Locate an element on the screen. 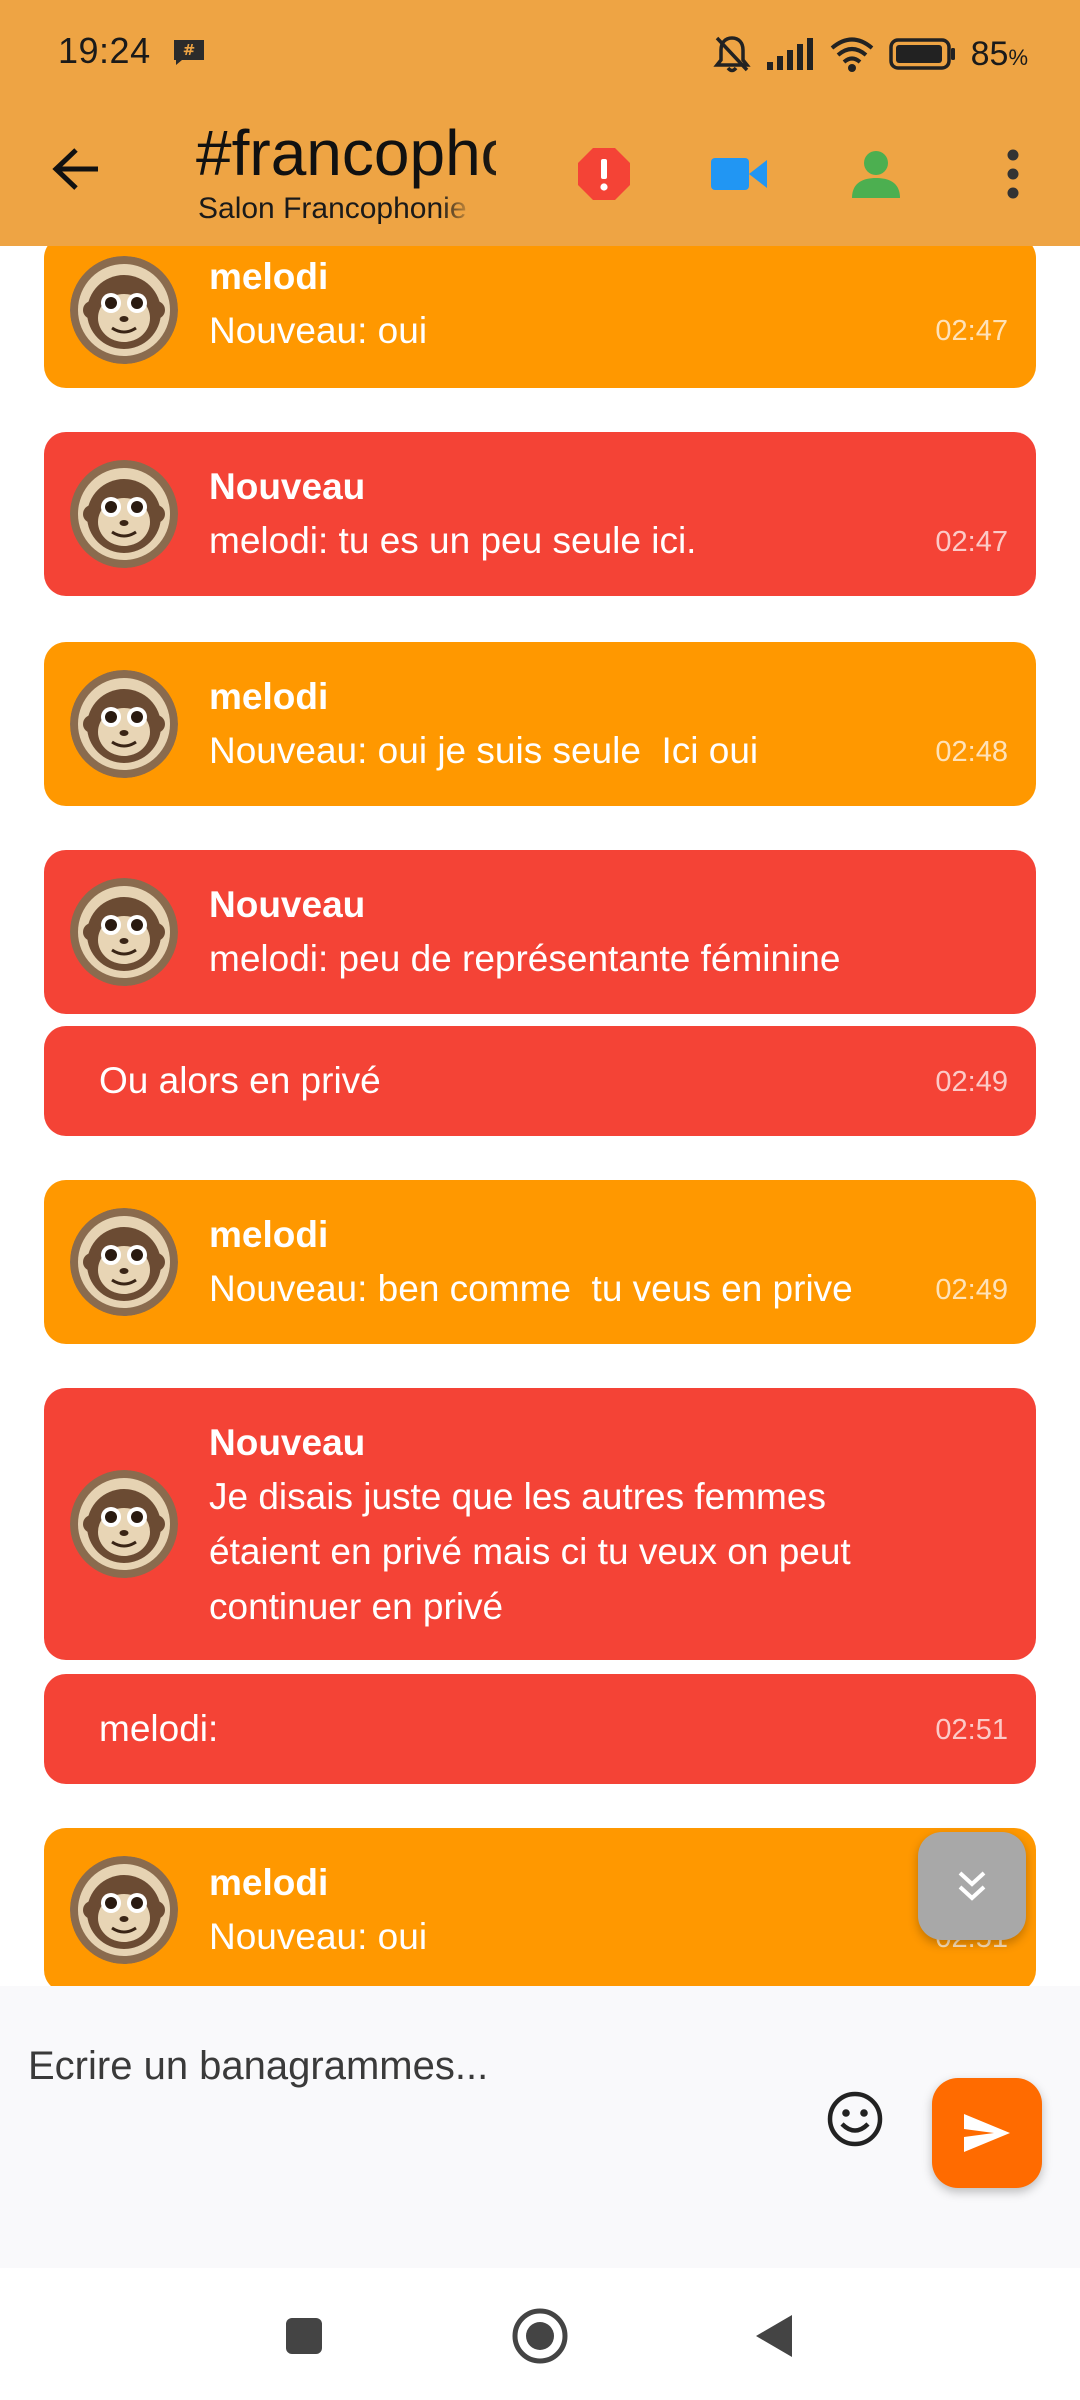  battery-icon is located at coordinates (921, 54).